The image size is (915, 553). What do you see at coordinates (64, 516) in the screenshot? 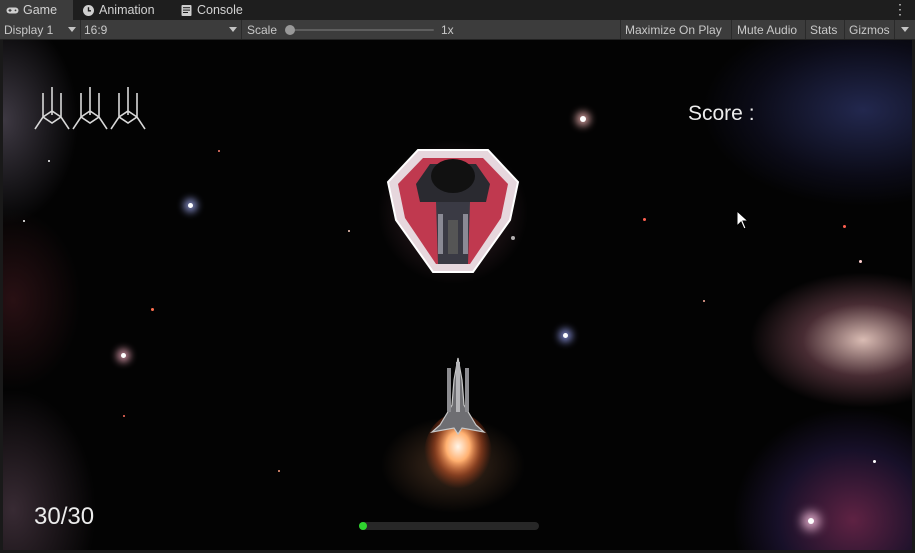
I see `ammo-counter: 30/30` at bounding box center [64, 516].